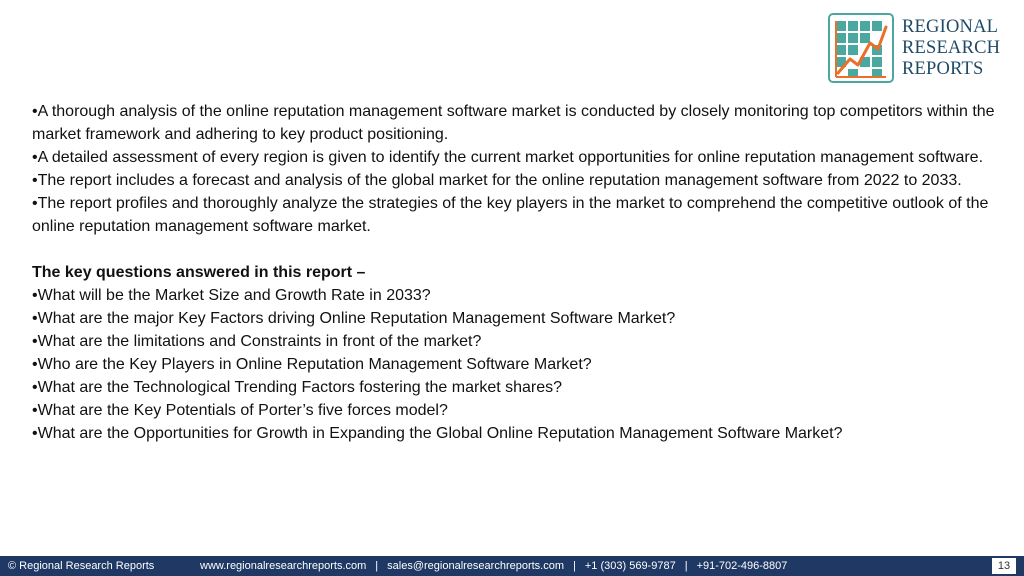  What do you see at coordinates (81, 566) in the screenshot?
I see `footer-copyright: © Regional Research Reports` at bounding box center [81, 566].